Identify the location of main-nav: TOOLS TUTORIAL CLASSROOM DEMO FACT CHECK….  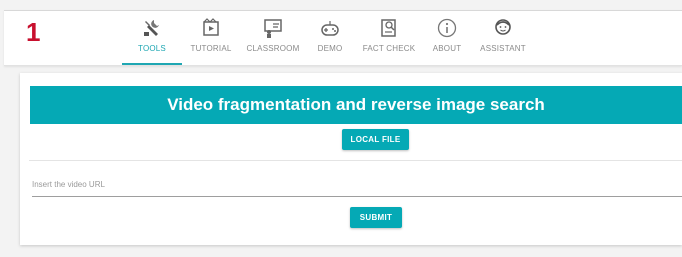
(329, 38).